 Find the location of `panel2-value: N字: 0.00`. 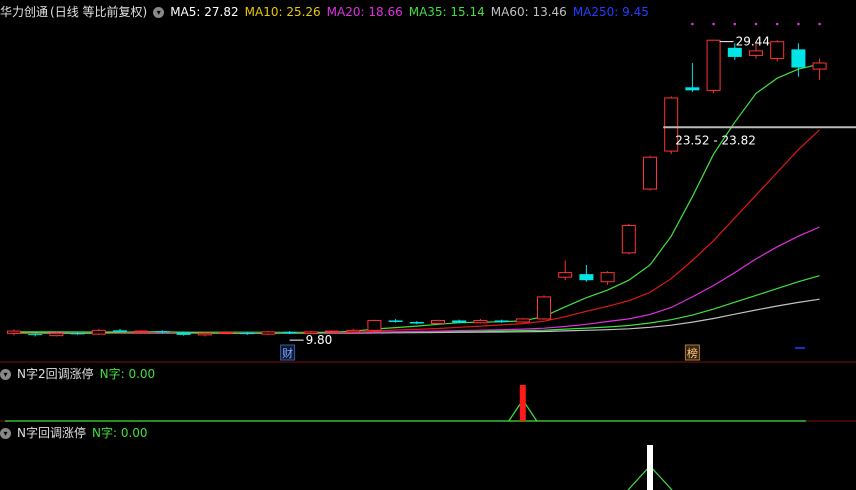

panel2-value: N字: 0.00 is located at coordinates (127, 374).